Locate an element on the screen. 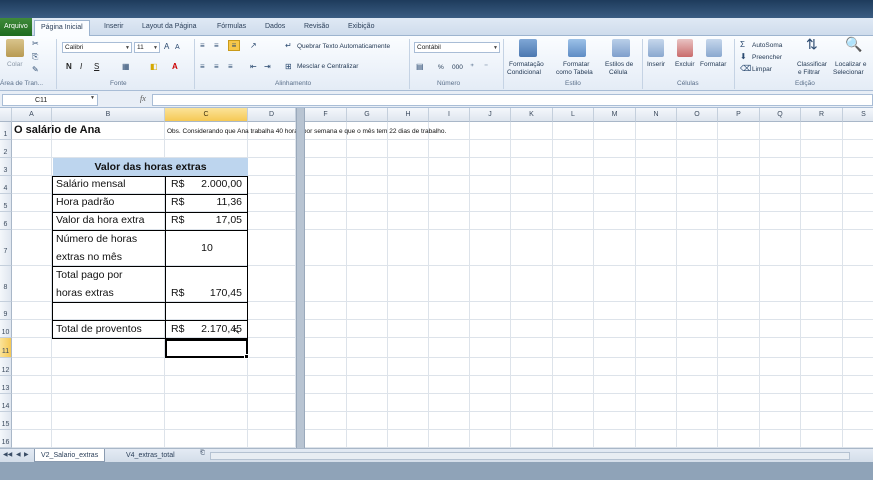  italic-button: I is located at coordinates (81, 67).